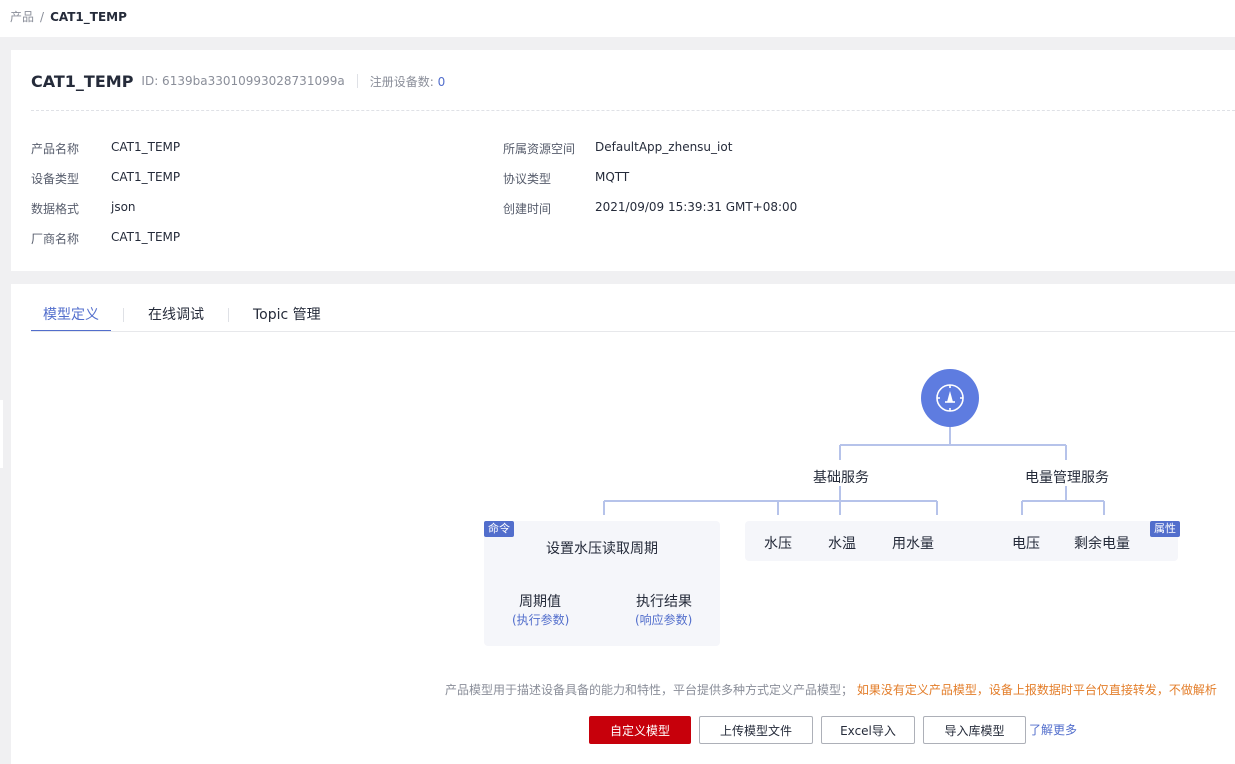  I want to click on field-protocol: 协议类型 MQTT, so click(566, 178).